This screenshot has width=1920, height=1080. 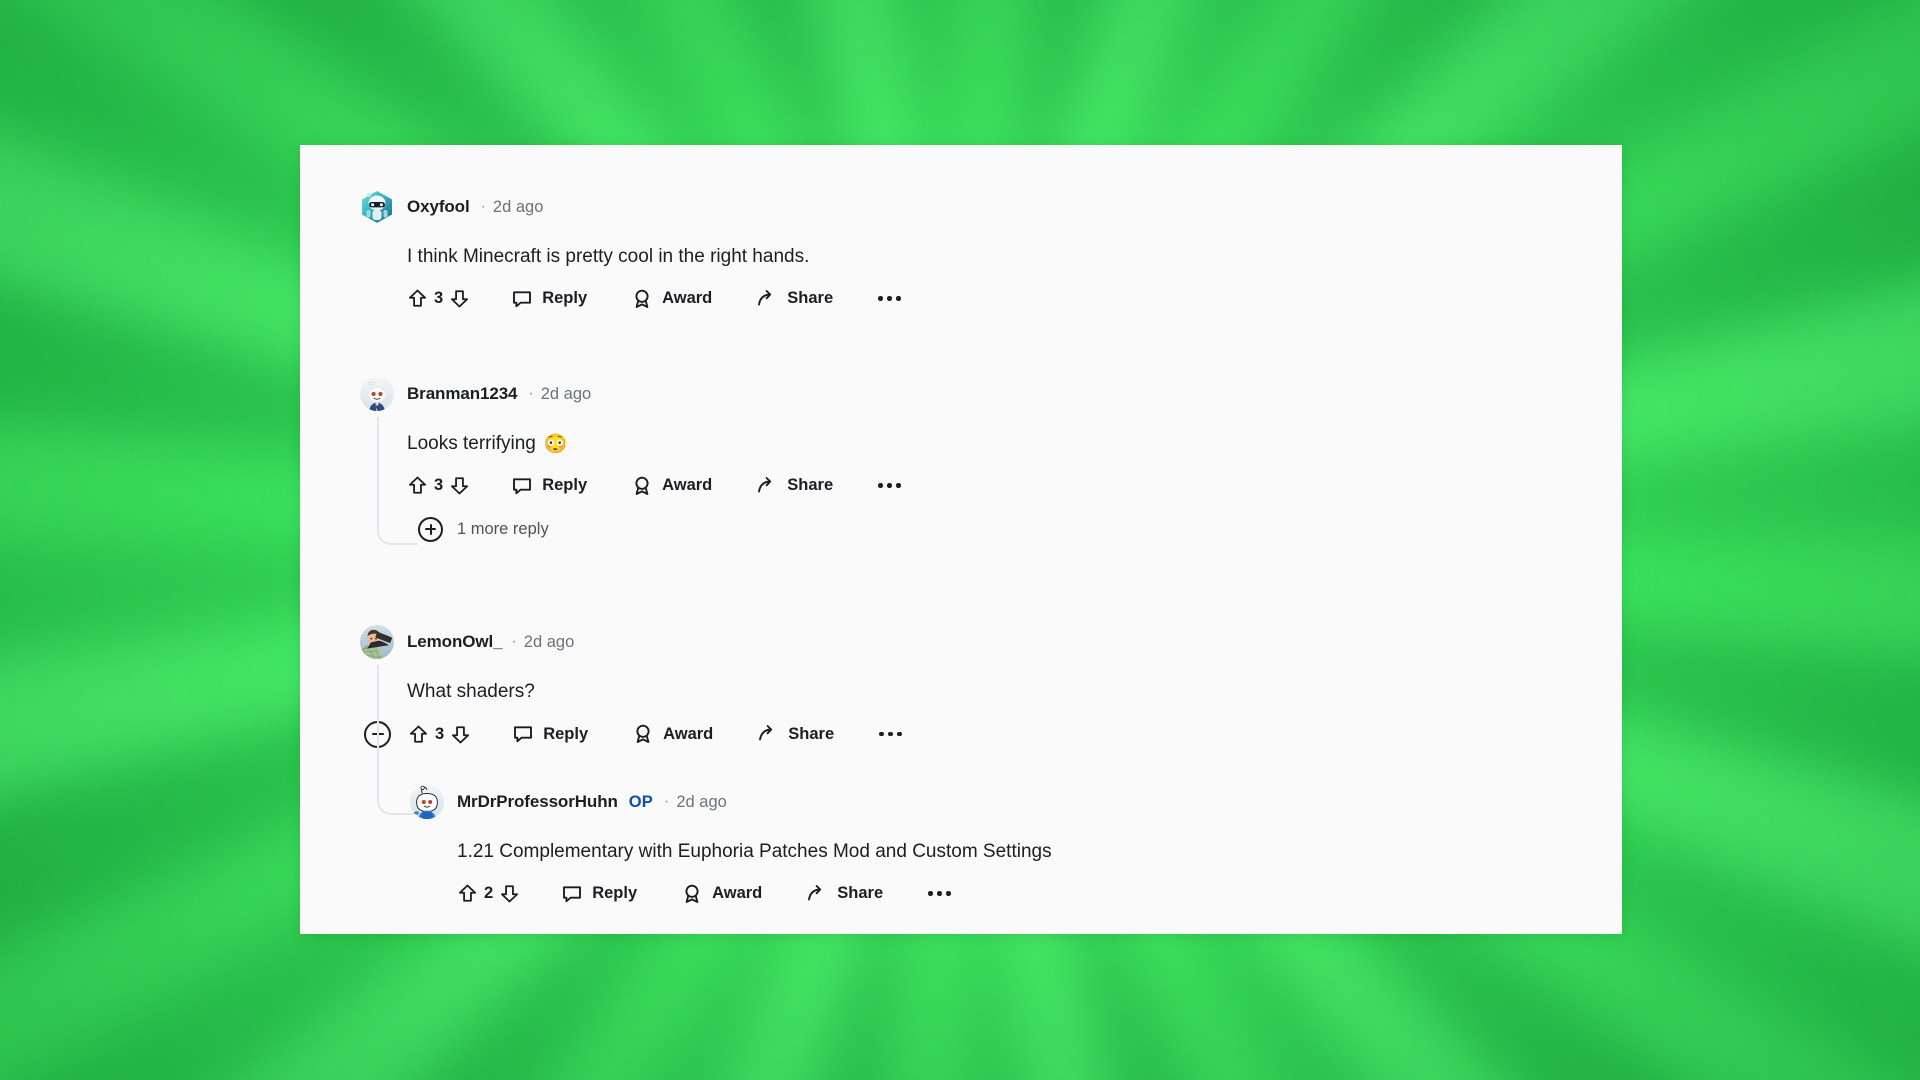 What do you see at coordinates (438, 207) in the screenshot?
I see `comment-username: Oxyfool` at bounding box center [438, 207].